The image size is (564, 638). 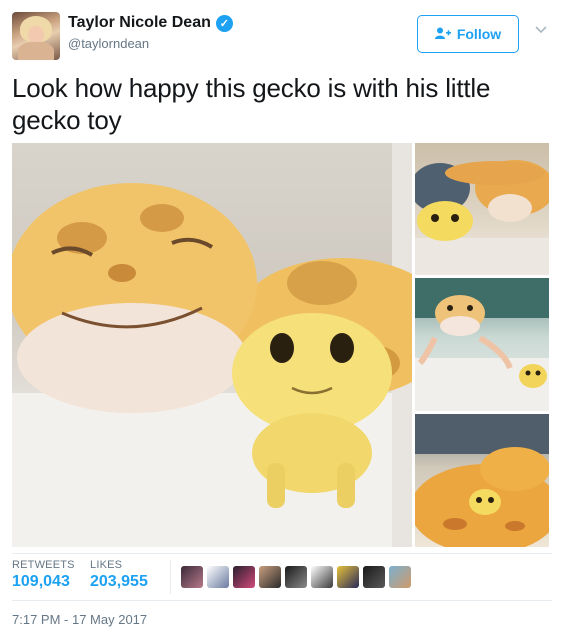 What do you see at coordinates (43, 565) in the screenshot?
I see `retweets-label: RETWEETS` at bounding box center [43, 565].